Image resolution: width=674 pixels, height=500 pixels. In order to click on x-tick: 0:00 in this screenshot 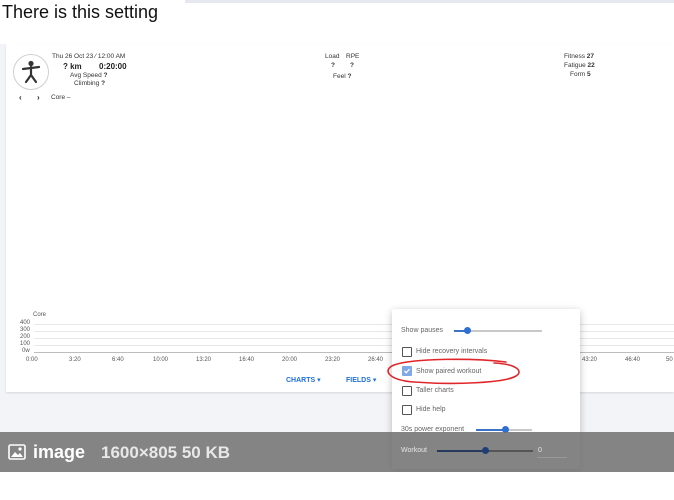, I will do `click(32, 360)`.